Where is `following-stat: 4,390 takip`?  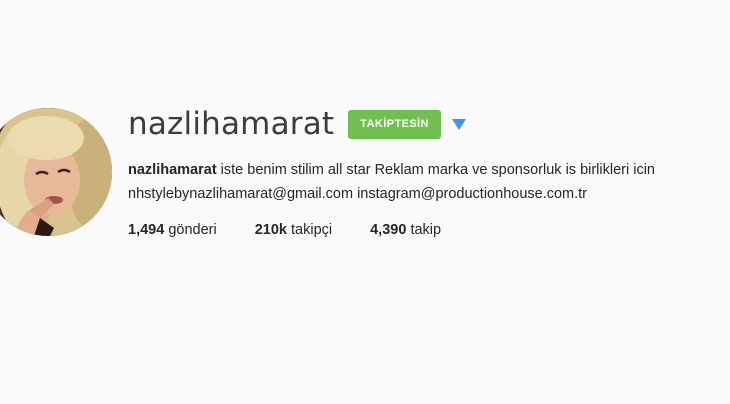
following-stat: 4,390 takip is located at coordinates (405, 230).